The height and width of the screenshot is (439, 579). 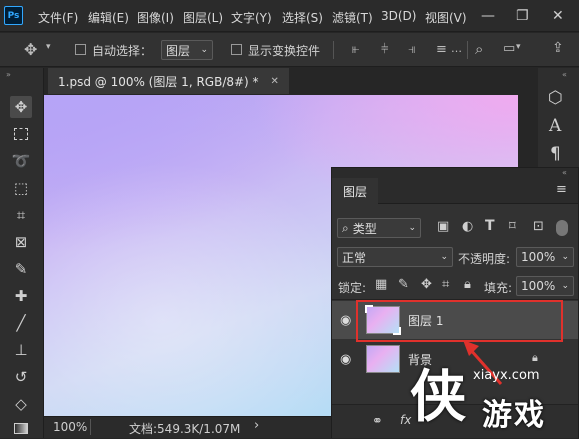 What do you see at coordinates (284, 51) in the screenshot?
I see `show-transform-label: 显示变换控件` at bounding box center [284, 51].